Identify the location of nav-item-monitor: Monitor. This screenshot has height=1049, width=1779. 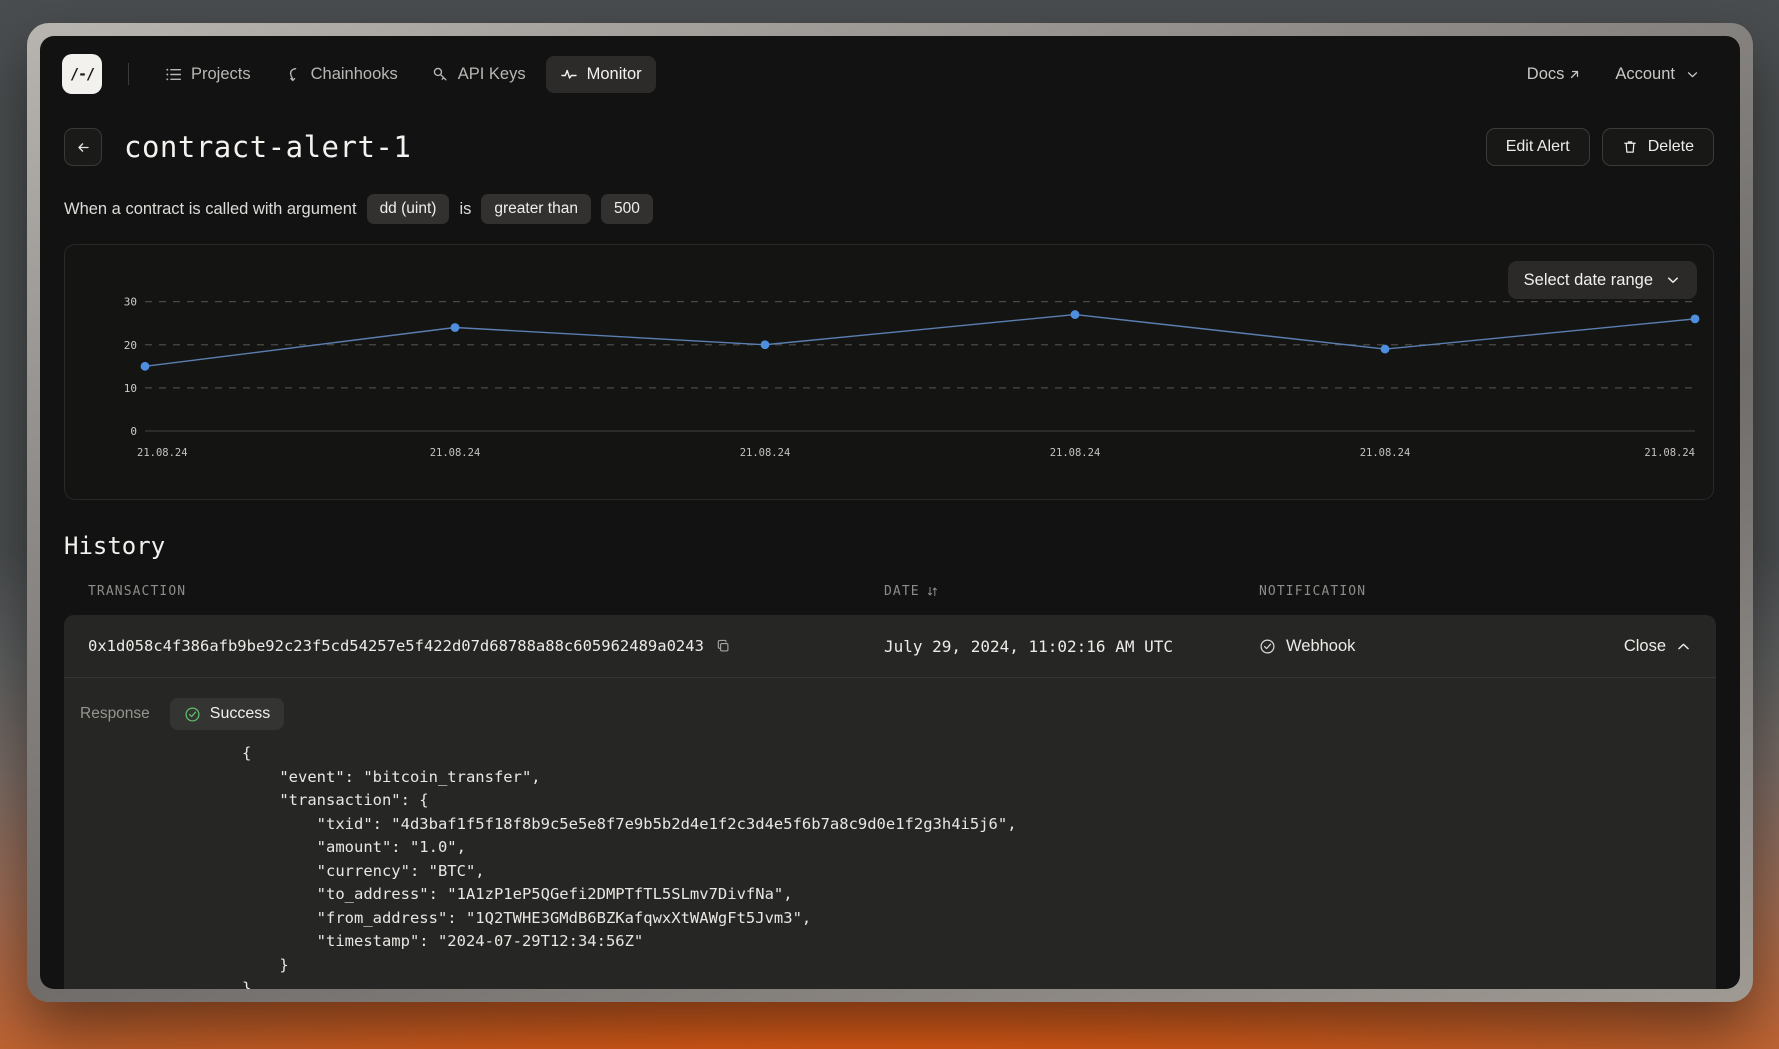
(600, 74).